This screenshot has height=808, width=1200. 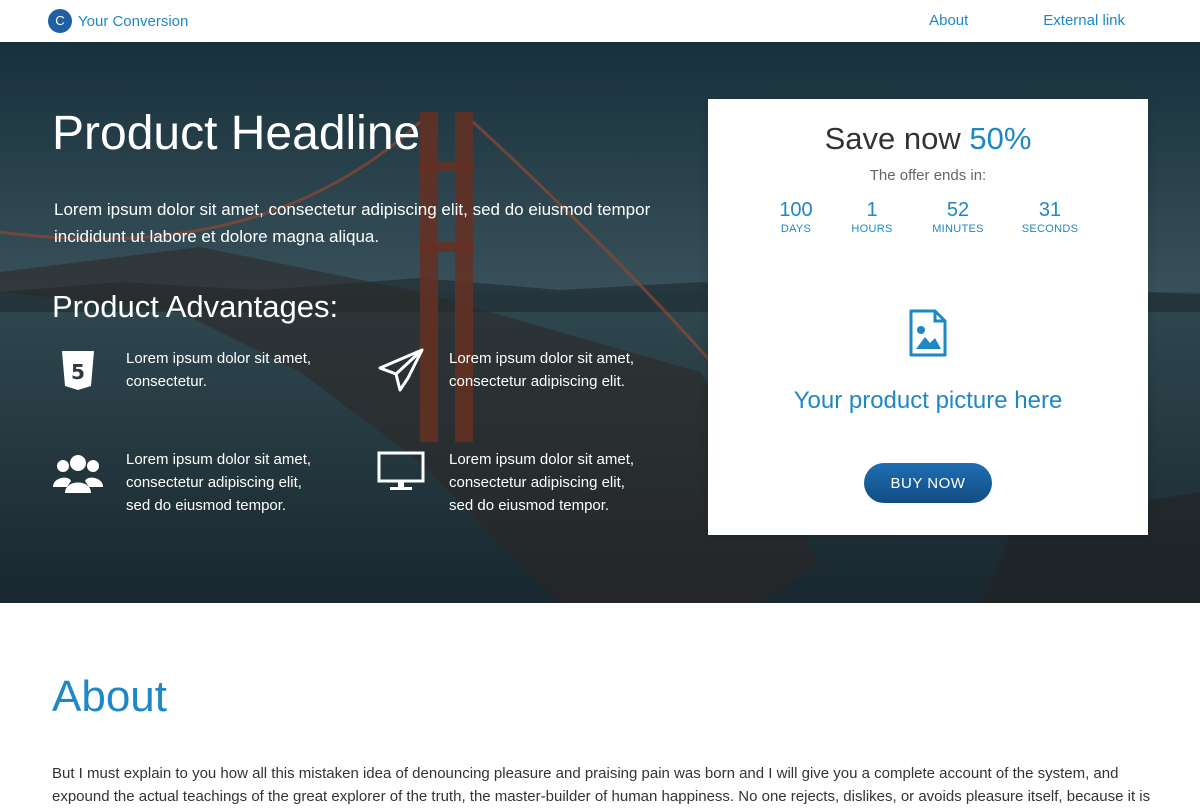 What do you see at coordinates (796, 210) in the screenshot?
I see `countdown-days-value: 100` at bounding box center [796, 210].